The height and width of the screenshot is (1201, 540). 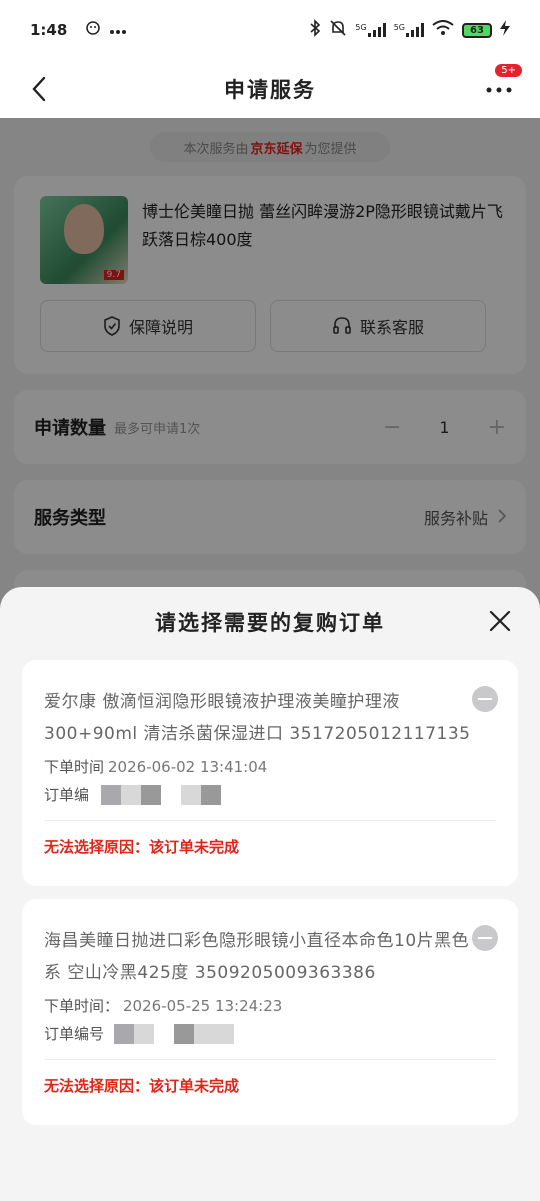 What do you see at coordinates (74, 767) in the screenshot?
I see `order-time-label: 下单时间` at bounding box center [74, 767].